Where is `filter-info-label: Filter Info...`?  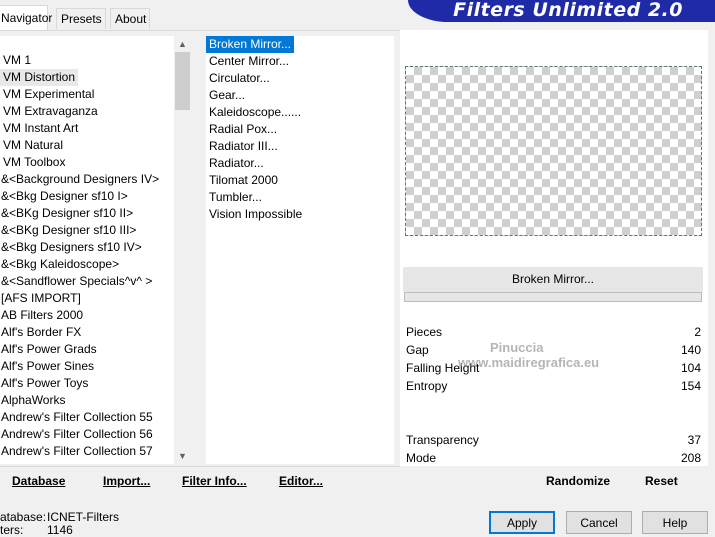 filter-info-label: Filter Info... is located at coordinates (214, 481).